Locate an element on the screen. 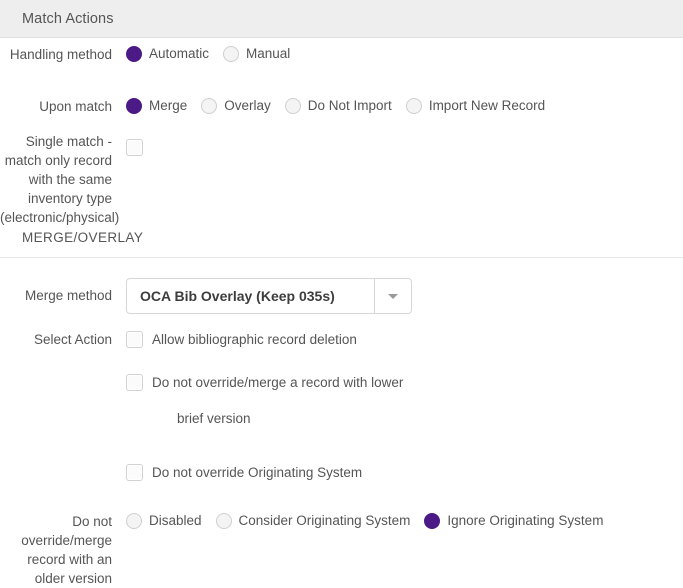 Image resolution: width=683 pixels, height=588 pixels. merge-method-dropdown-button is located at coordinates (393, 296).